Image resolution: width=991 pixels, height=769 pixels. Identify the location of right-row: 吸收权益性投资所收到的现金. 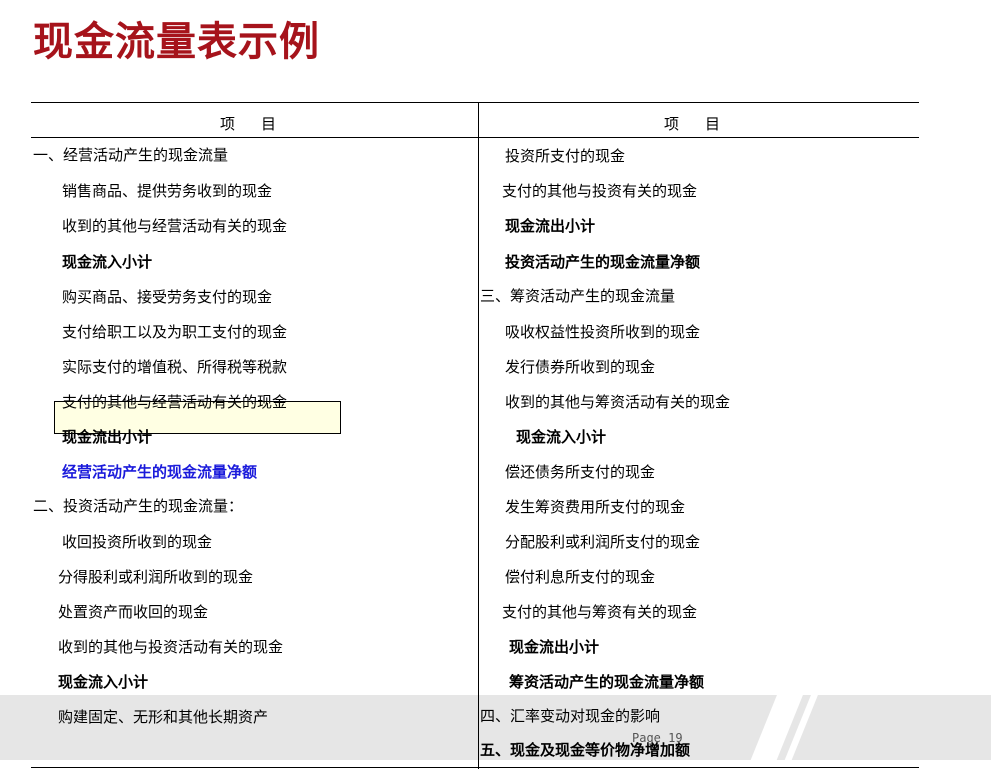
(603, 332).